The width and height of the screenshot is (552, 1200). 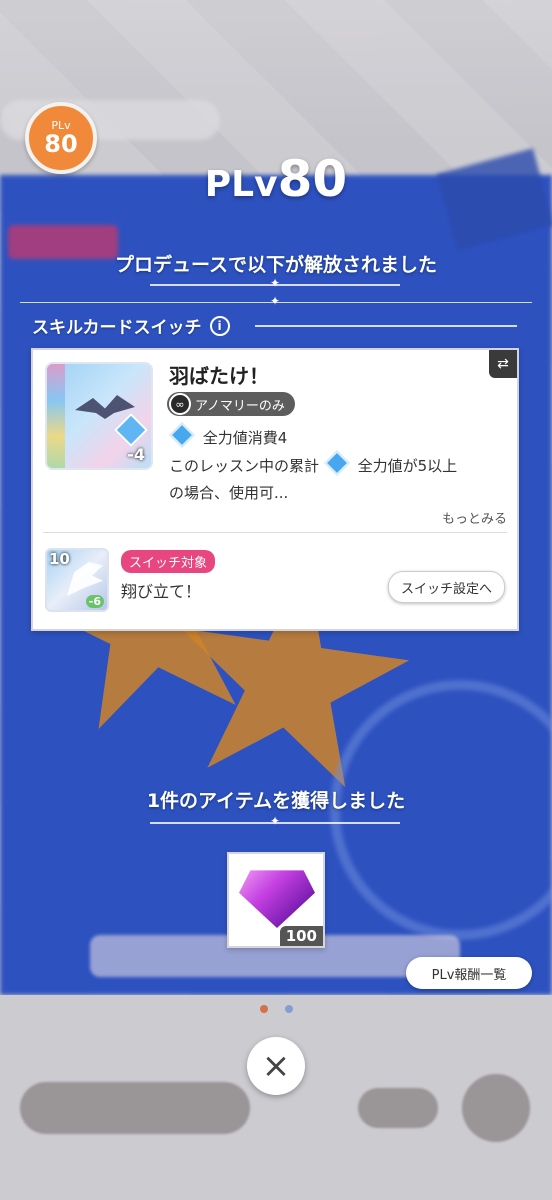 I want to click on close-button: ×, so click(x=276, y=1066).